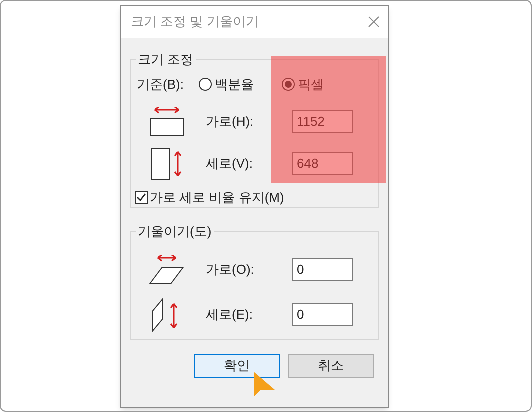 The width and height of the screenshot is (532, 412). I want to click on basis-label: 기준(B):, so click(161, 85).